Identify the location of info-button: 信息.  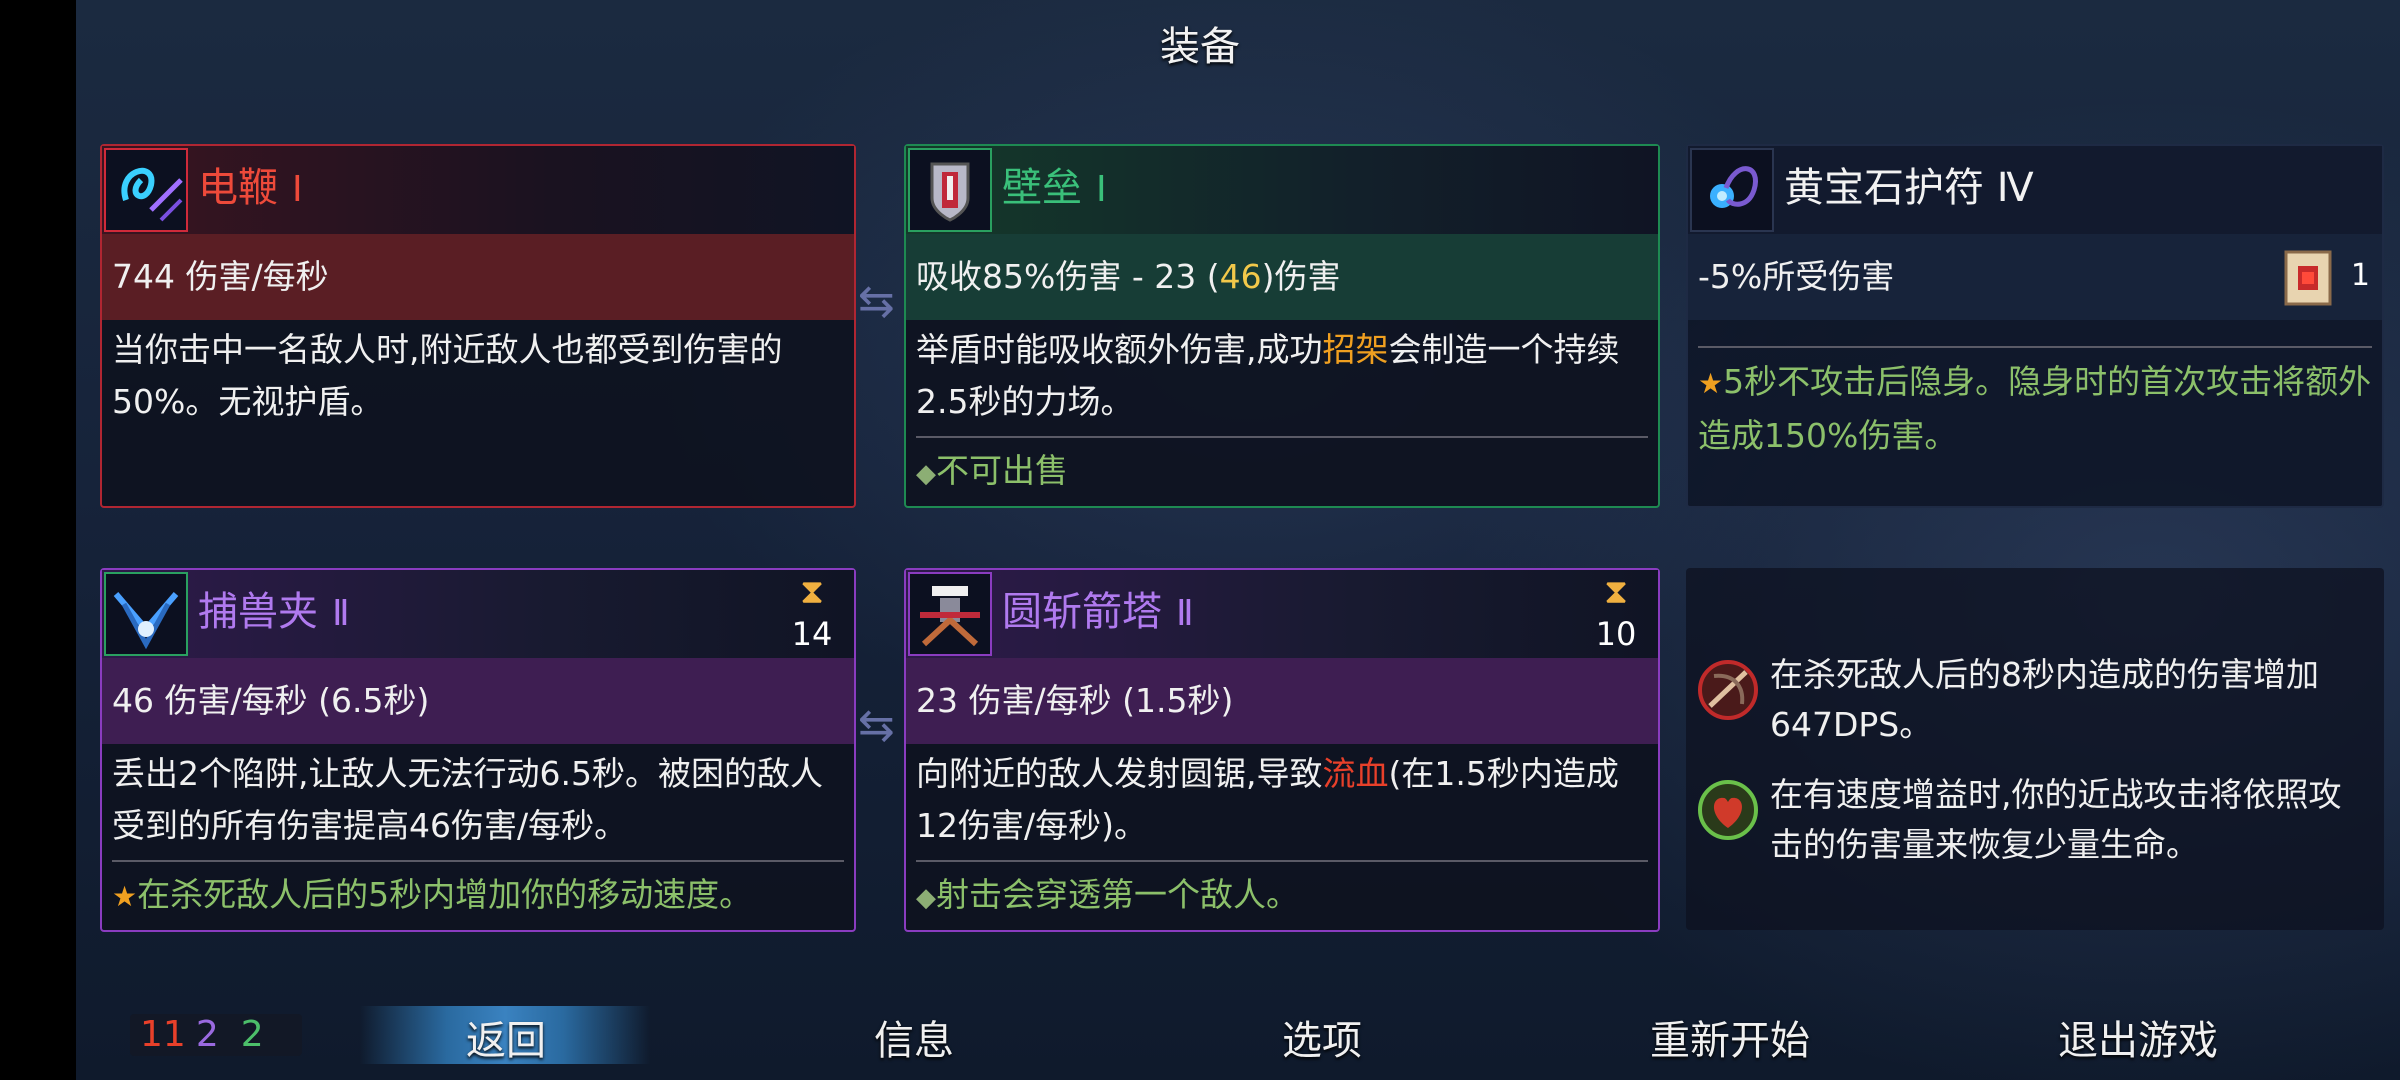
(914, 1037).